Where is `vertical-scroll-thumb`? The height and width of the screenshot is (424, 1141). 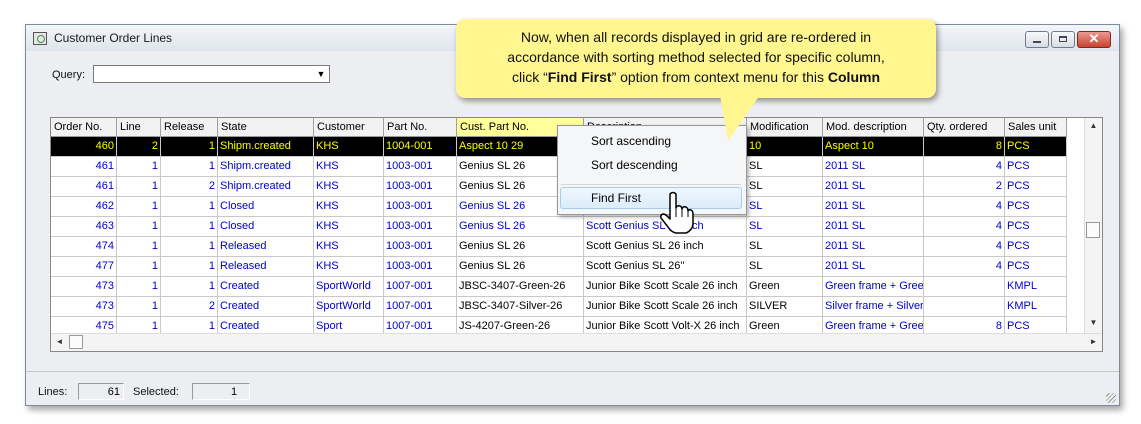 vertical-scroll-thumb is located at coordinates (1093, 230).